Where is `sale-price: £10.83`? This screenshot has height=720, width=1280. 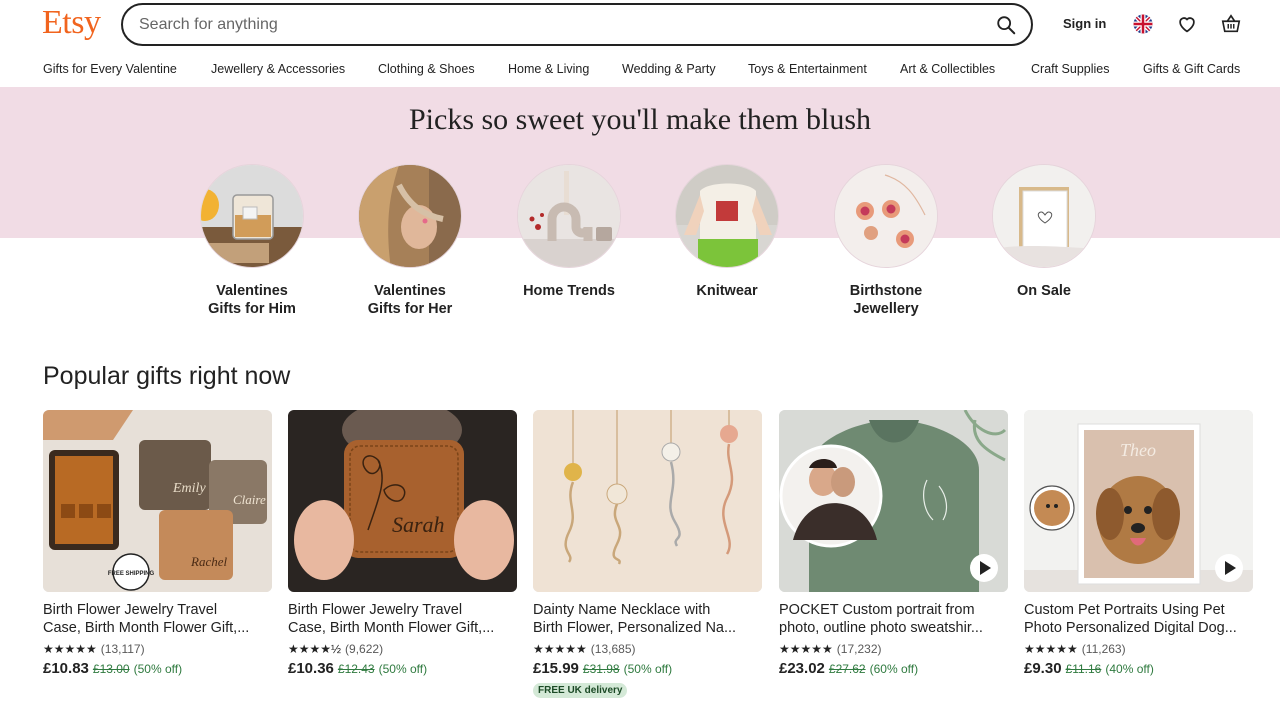 sale-price: £10.83 is located at coordinates (66, 668).